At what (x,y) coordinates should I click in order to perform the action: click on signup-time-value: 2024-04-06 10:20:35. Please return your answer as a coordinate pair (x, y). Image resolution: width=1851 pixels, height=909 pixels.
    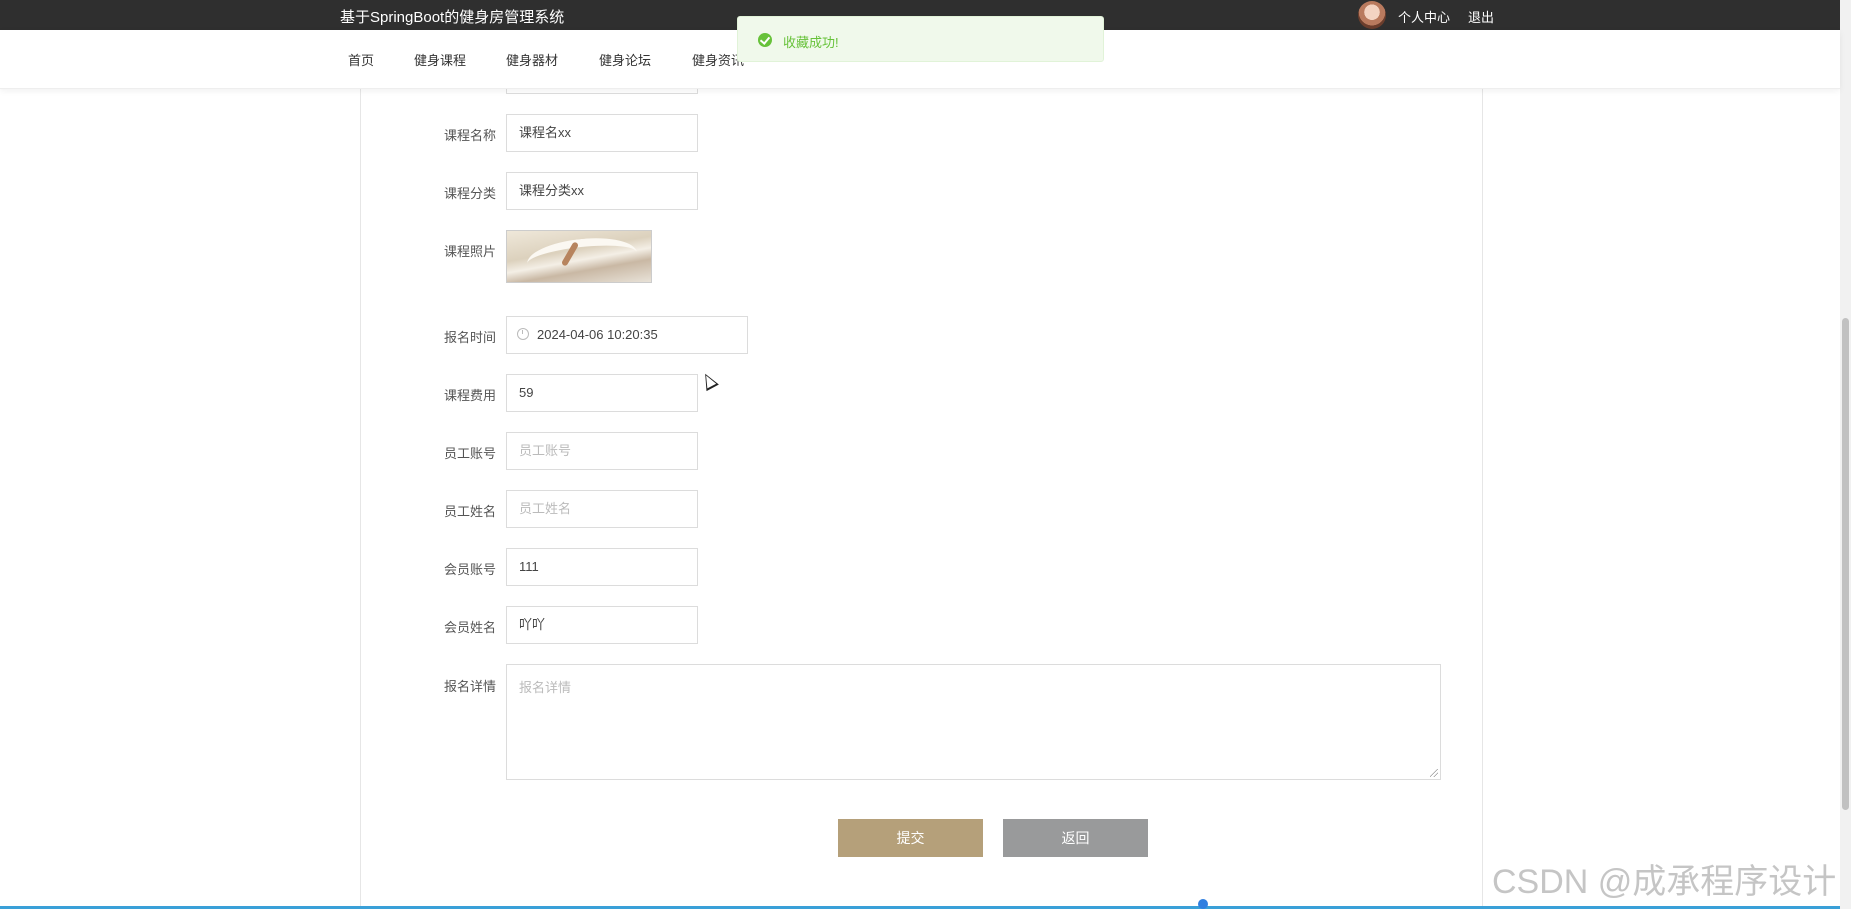
    Looking at the image, I should click on (597, 334).